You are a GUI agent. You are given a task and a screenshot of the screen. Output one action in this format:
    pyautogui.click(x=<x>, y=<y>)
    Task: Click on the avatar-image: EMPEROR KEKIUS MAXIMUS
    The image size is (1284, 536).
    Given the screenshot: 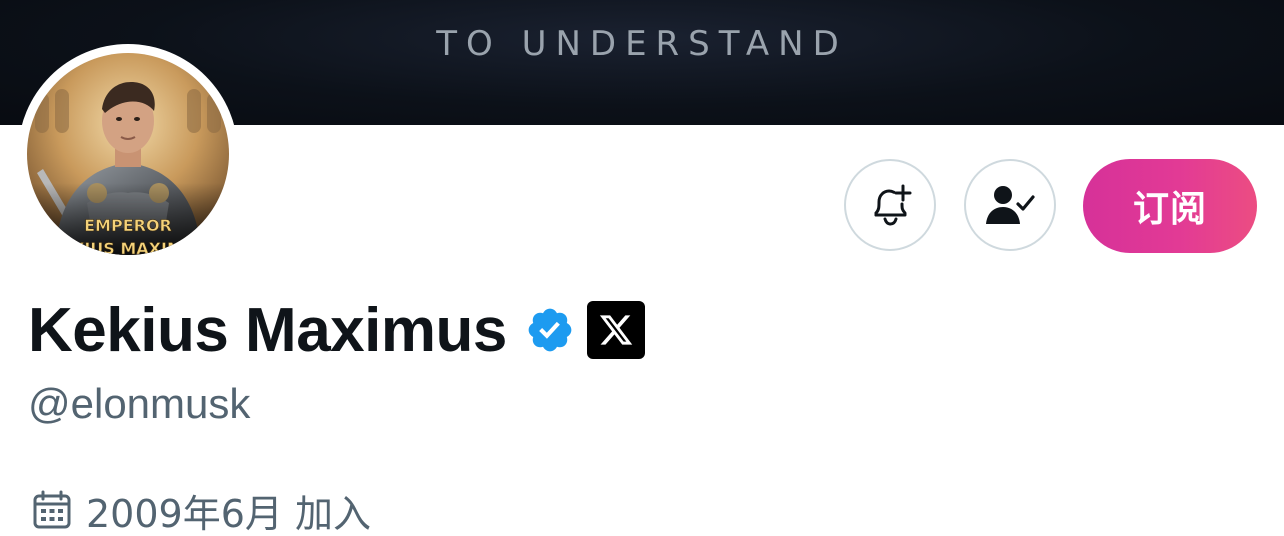 What is the action you would take?
    pyautogui.click(x=128, y=154)
    